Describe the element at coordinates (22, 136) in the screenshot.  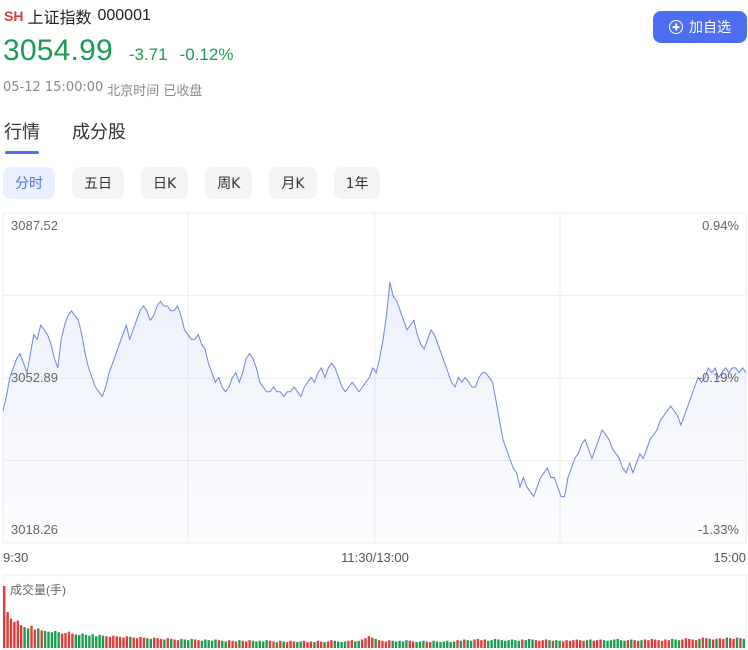
I see `tab-quote: 行情` at that location.